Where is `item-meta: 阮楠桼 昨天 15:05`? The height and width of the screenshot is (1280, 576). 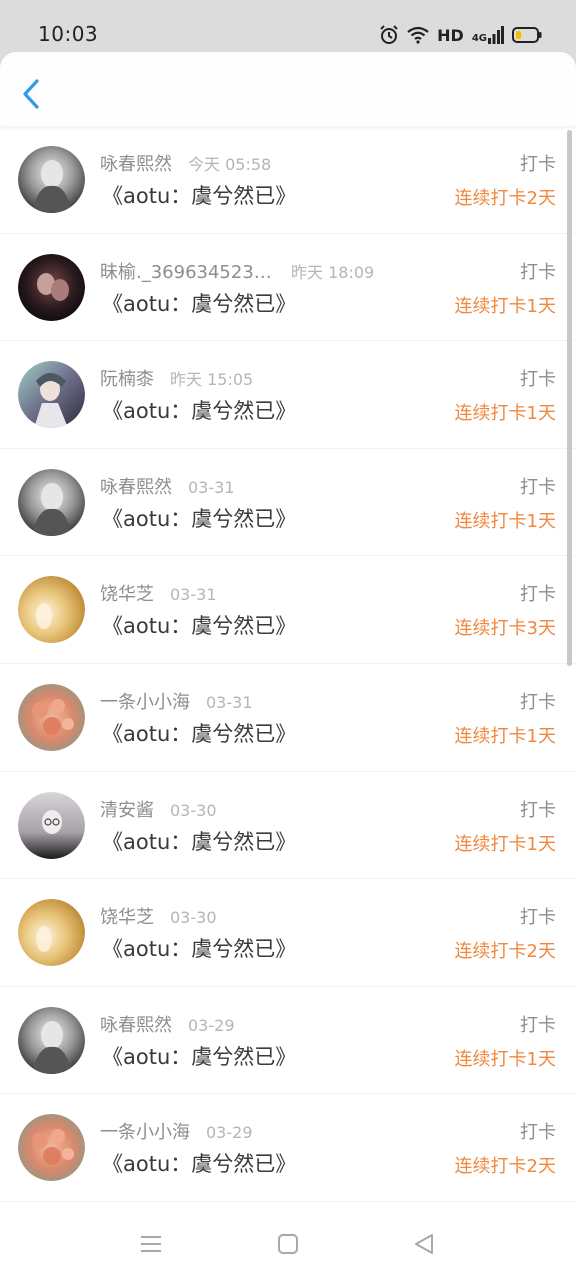
item-meta: 阮楠桼 昨天 15:05 is located at coordinates (176, 378).